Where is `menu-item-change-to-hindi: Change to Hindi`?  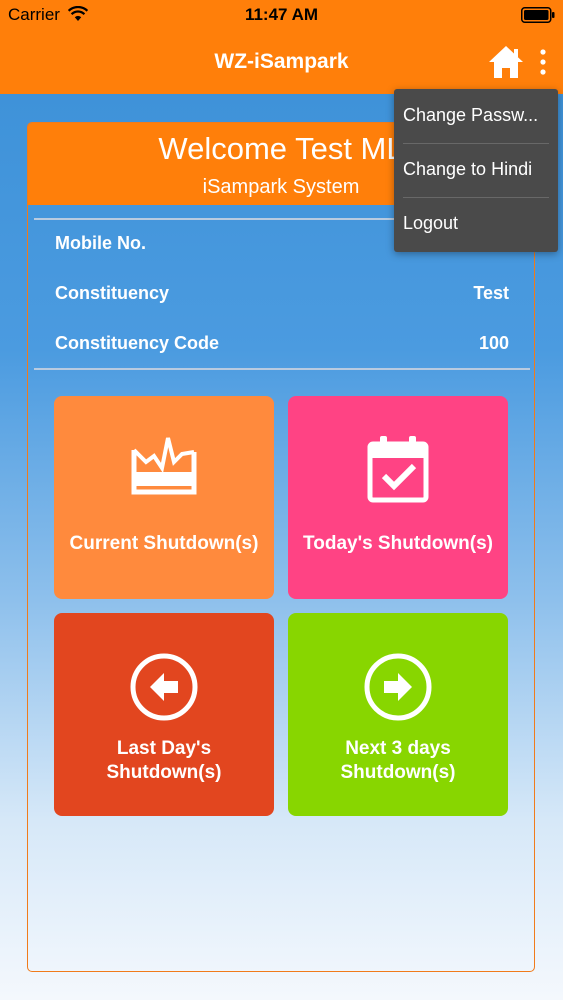
menu-item-change-to-hindi: Change to Hindi is located at coordinates (476, 170).